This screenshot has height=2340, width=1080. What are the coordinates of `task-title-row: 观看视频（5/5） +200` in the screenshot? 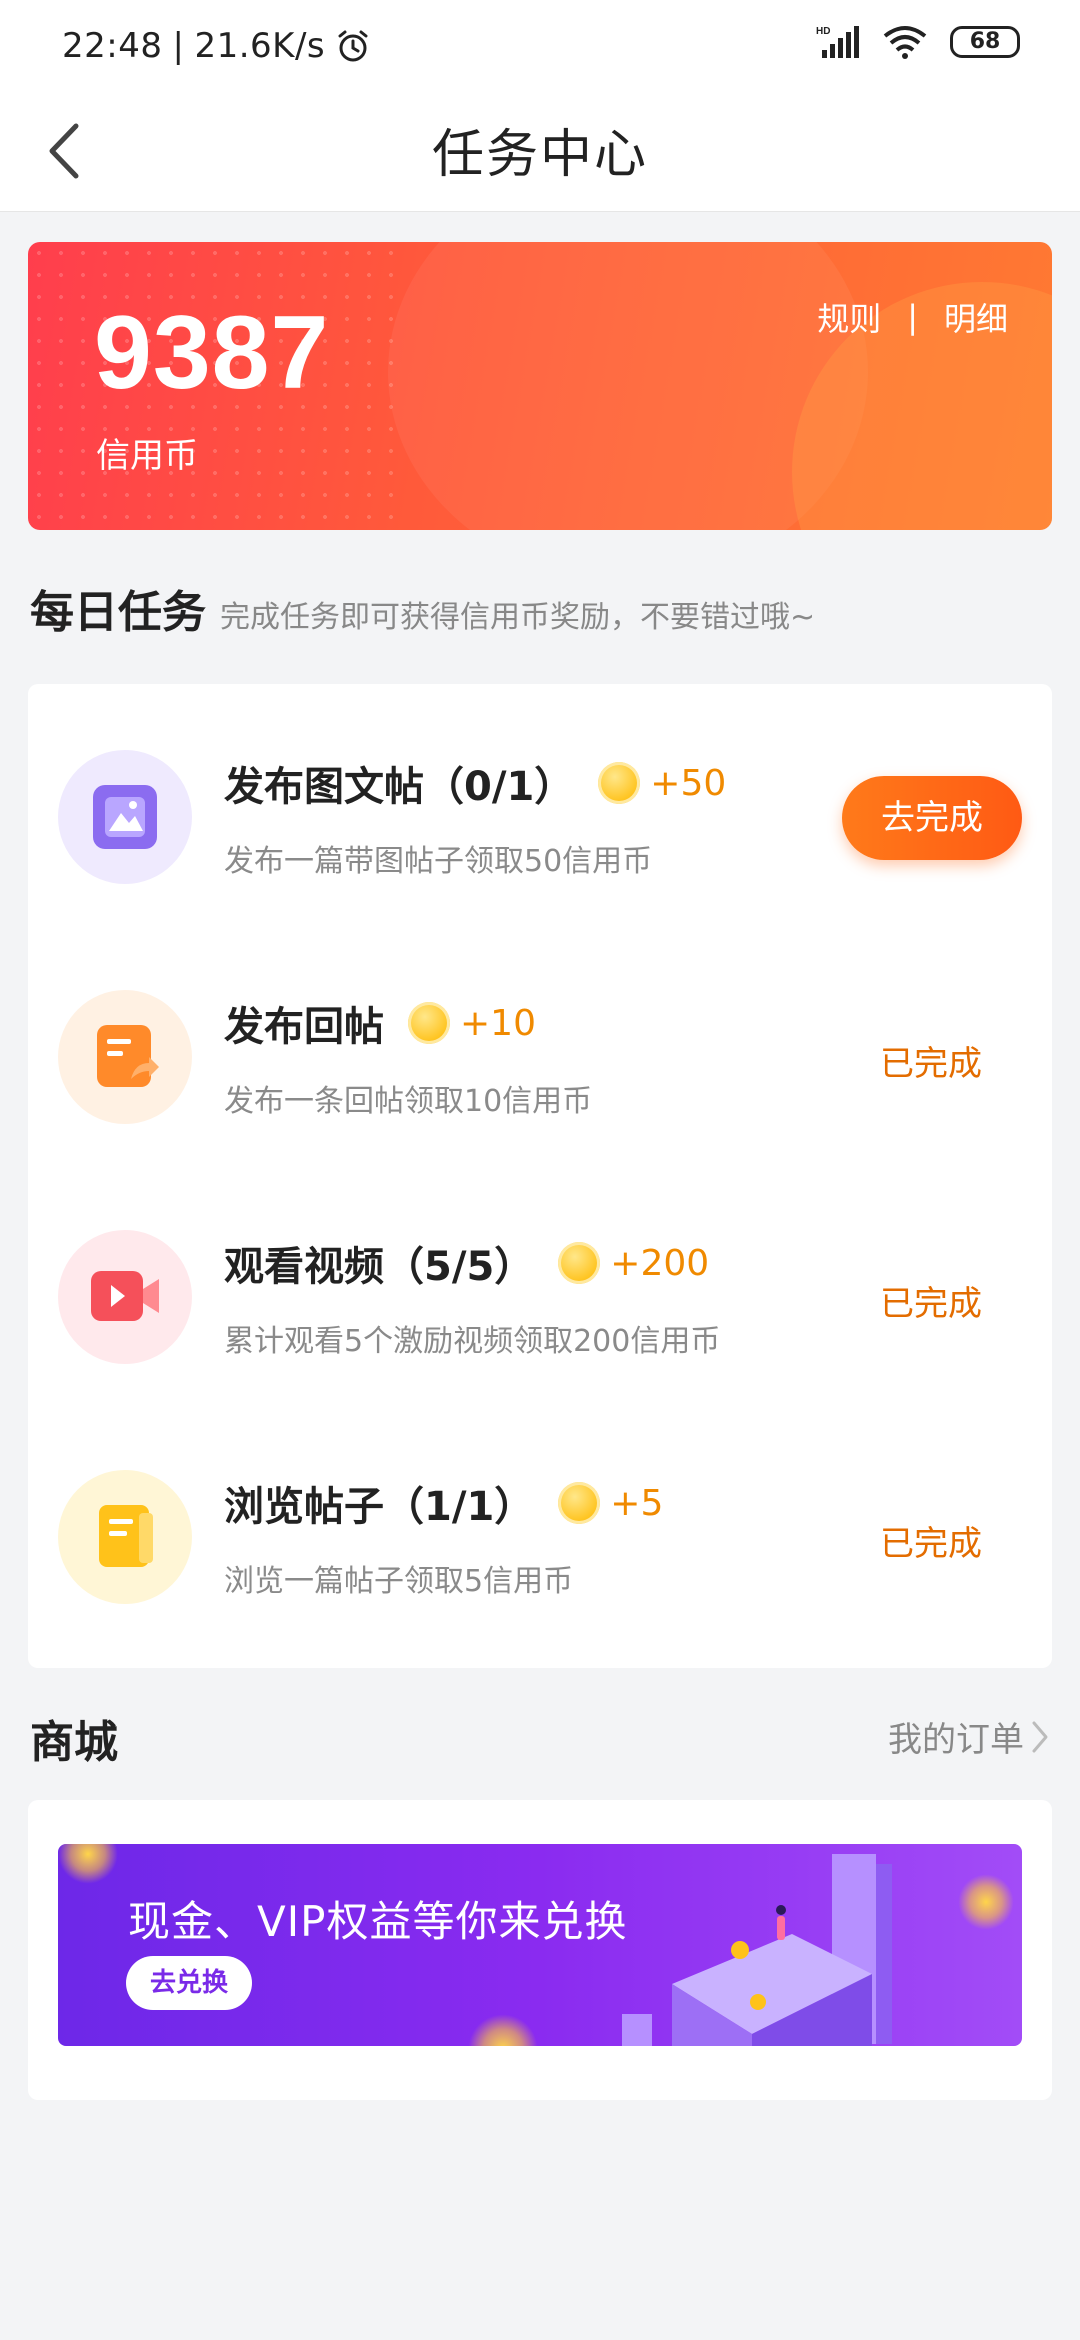 It's located at (466, 1263).